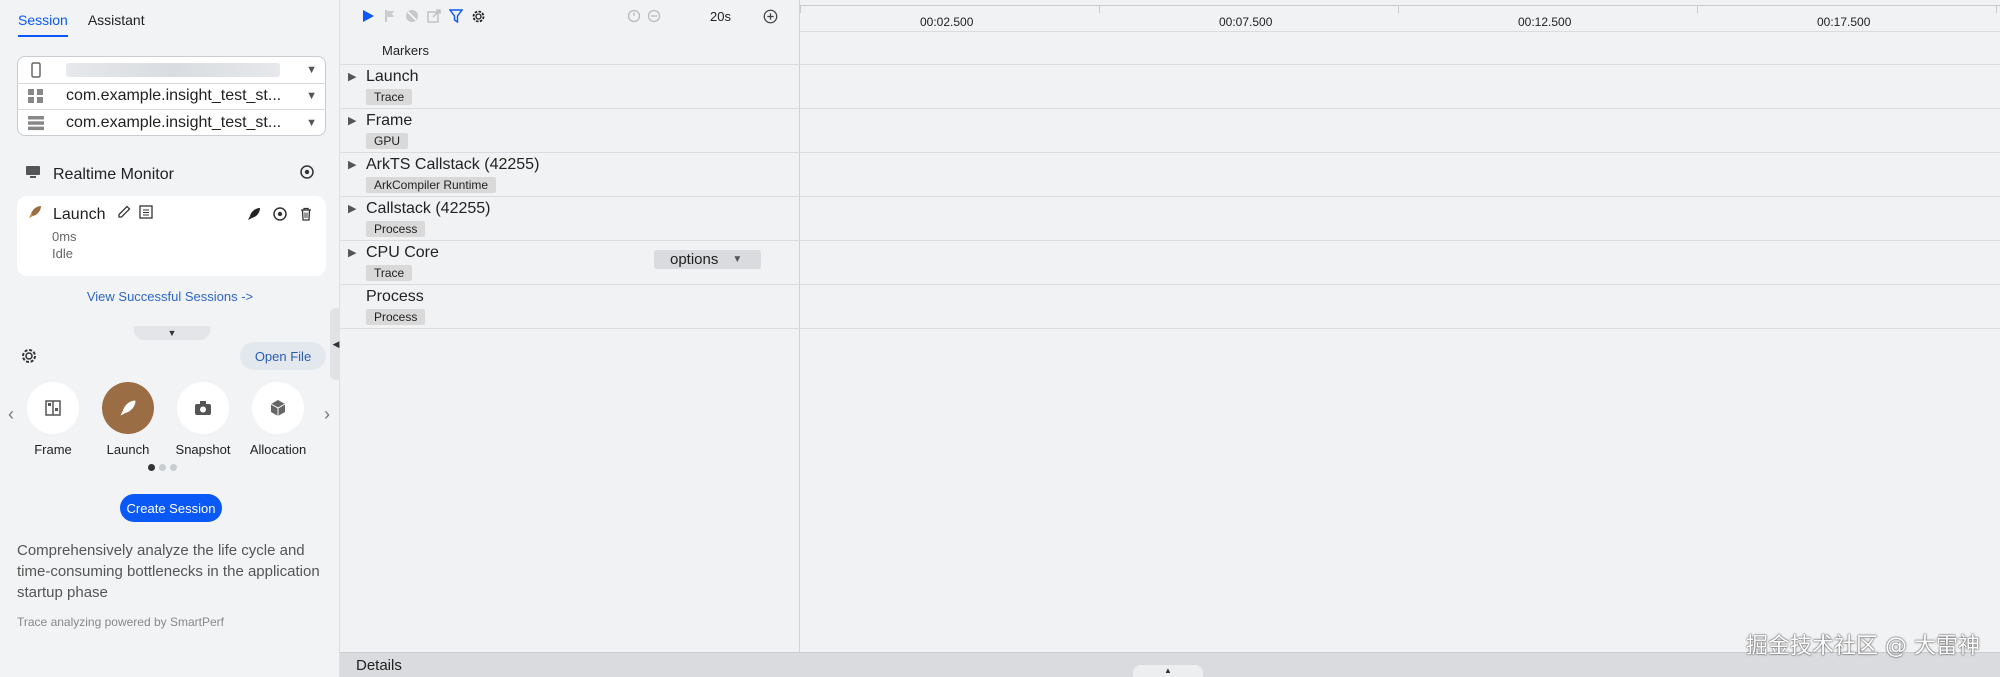  Describe the element at coordinates (389, 120) in the screenshot. I see `track-name: Frame` at that location.